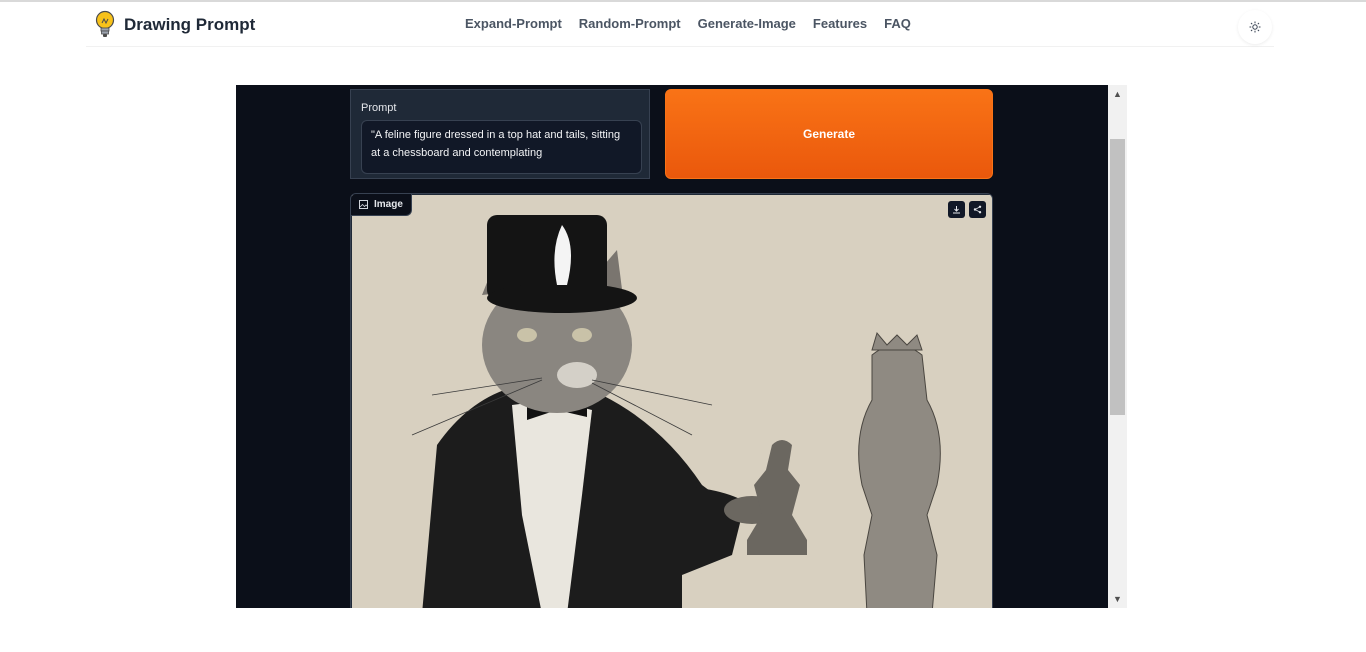  I want to click on nav-faq: FAQ, so click(897, 23).